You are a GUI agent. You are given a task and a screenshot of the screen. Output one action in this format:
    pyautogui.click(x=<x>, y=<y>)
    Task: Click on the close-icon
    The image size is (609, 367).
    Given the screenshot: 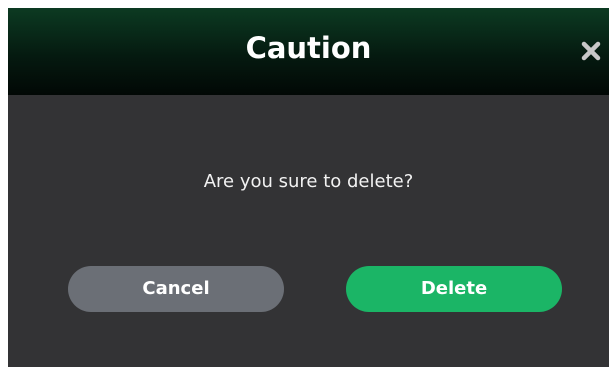 What is the action you would take?
    pyautogui.click(x=591, y=51)
    